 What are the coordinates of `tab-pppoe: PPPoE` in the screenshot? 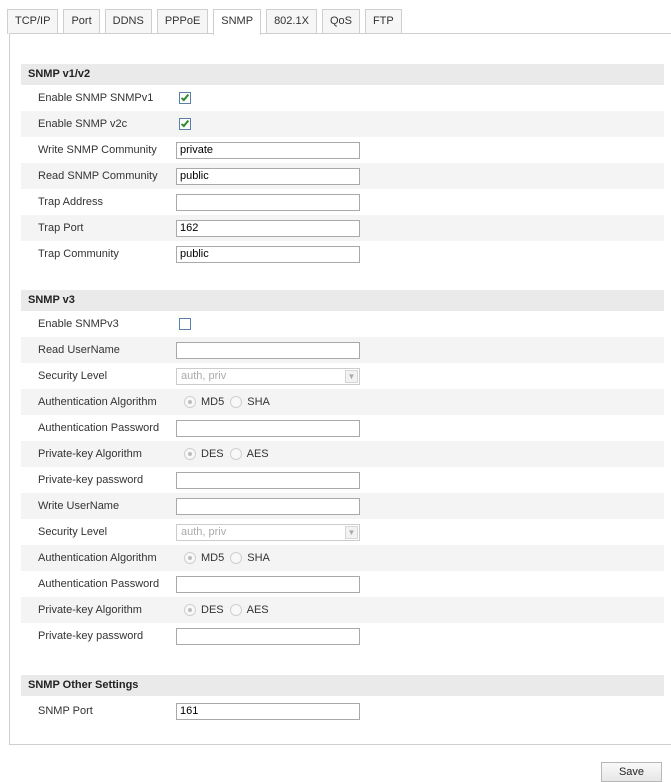 It's located at (182, 21).